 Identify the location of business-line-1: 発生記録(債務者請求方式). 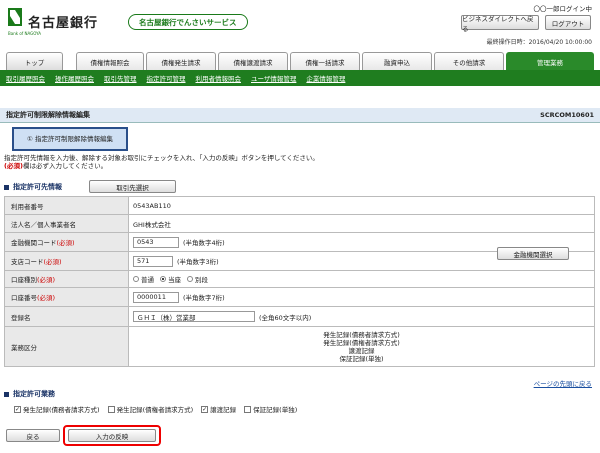
(361, 334).